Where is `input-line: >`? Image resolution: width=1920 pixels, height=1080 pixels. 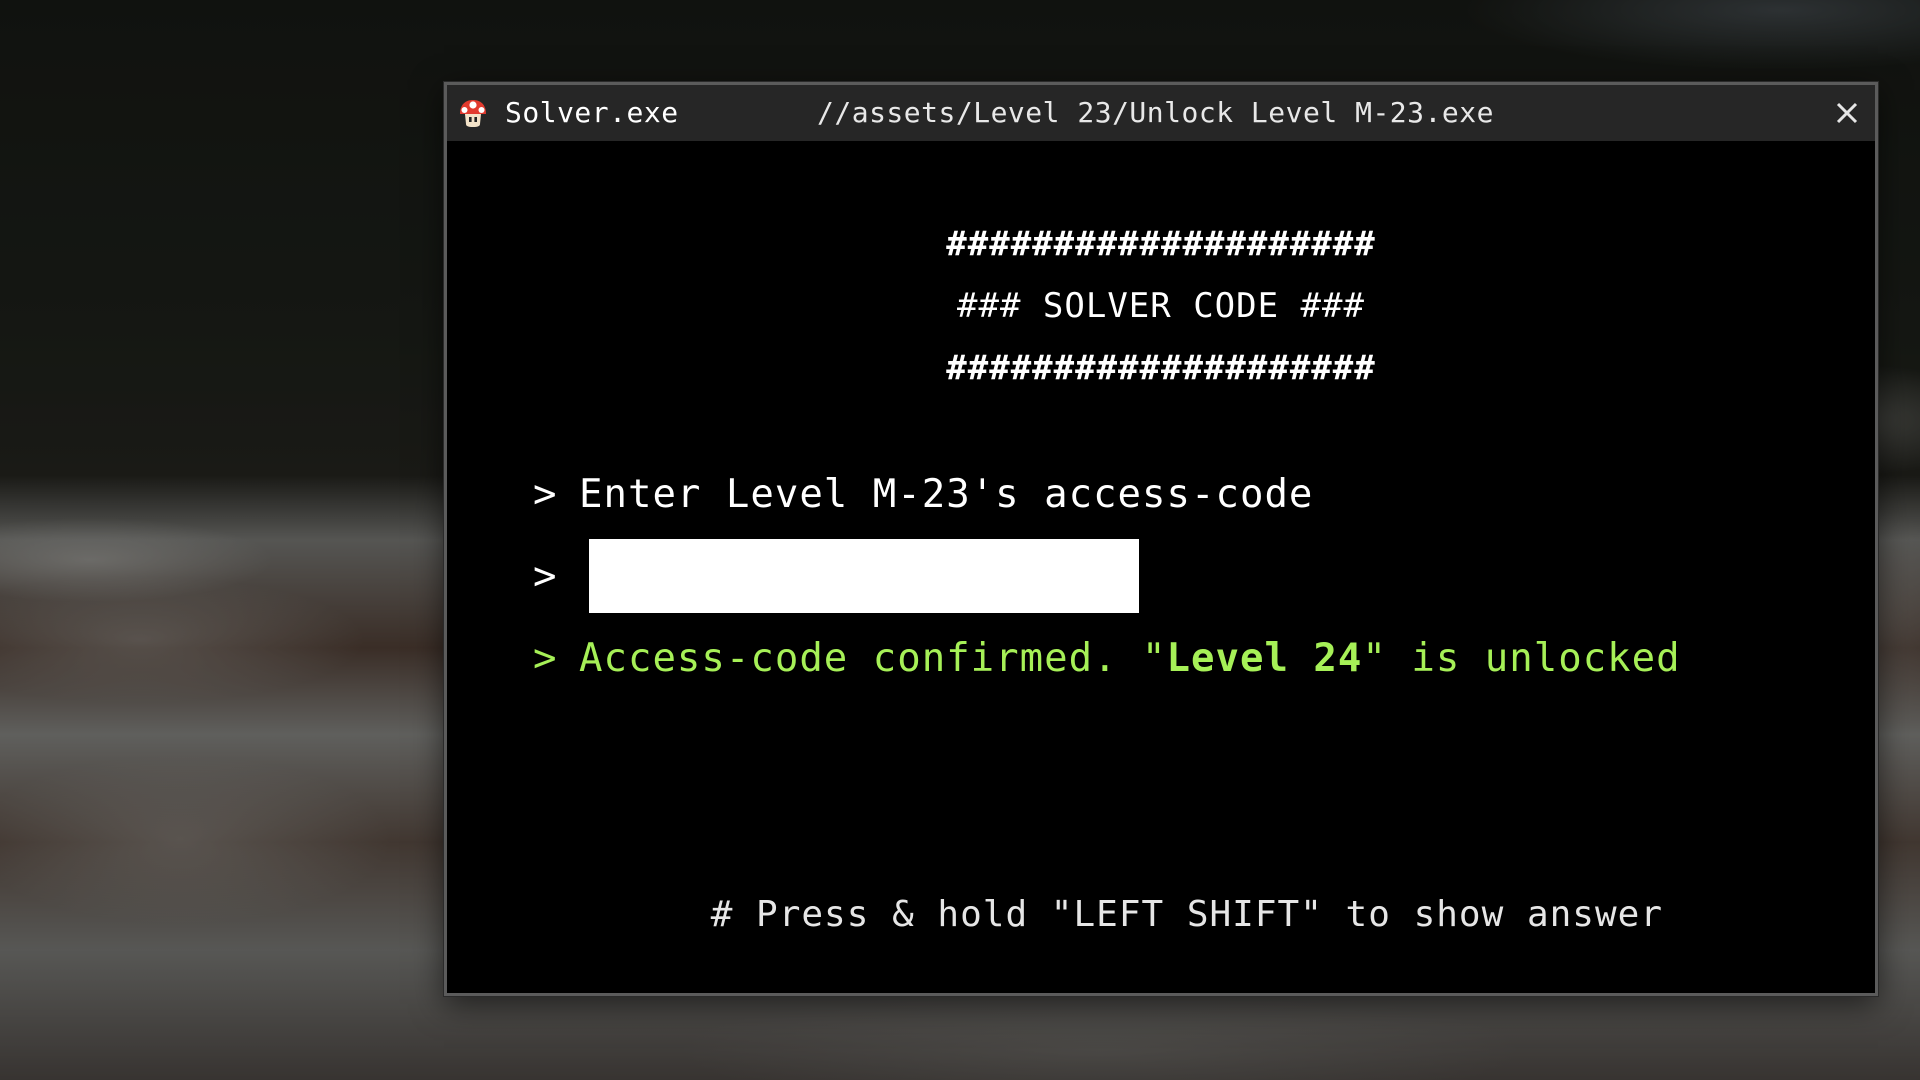 input-line: > is located at coordinates (556, 577).